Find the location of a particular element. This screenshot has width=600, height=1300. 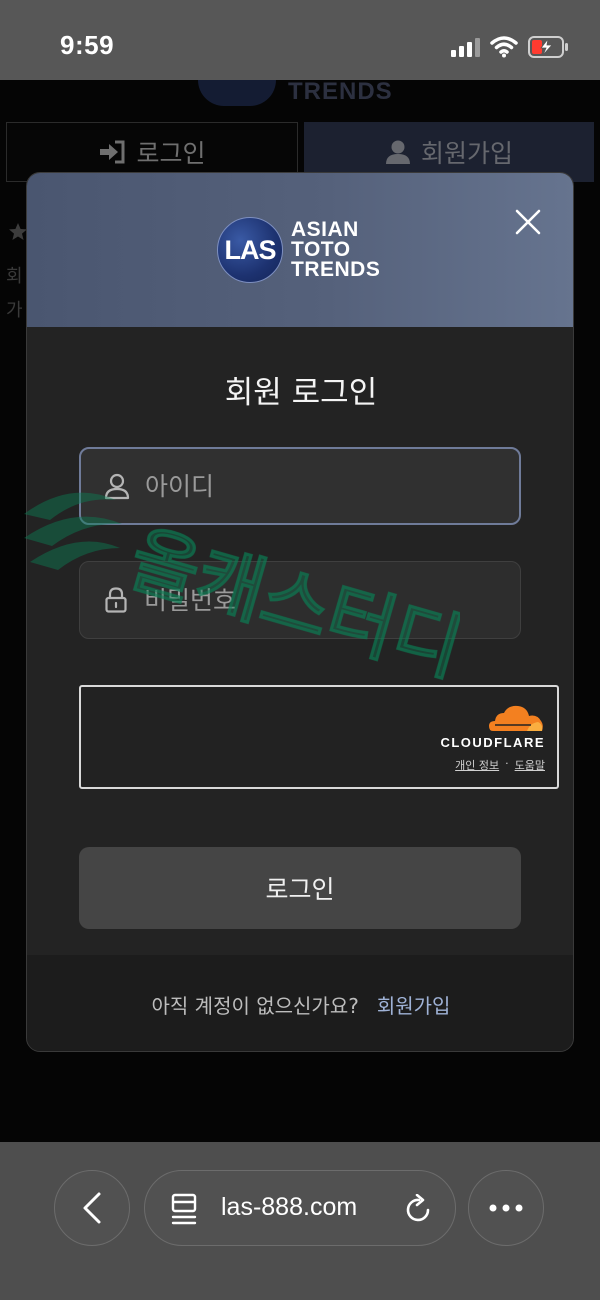

logo-line-3: TRENDS is located at coordinates (336, 269).